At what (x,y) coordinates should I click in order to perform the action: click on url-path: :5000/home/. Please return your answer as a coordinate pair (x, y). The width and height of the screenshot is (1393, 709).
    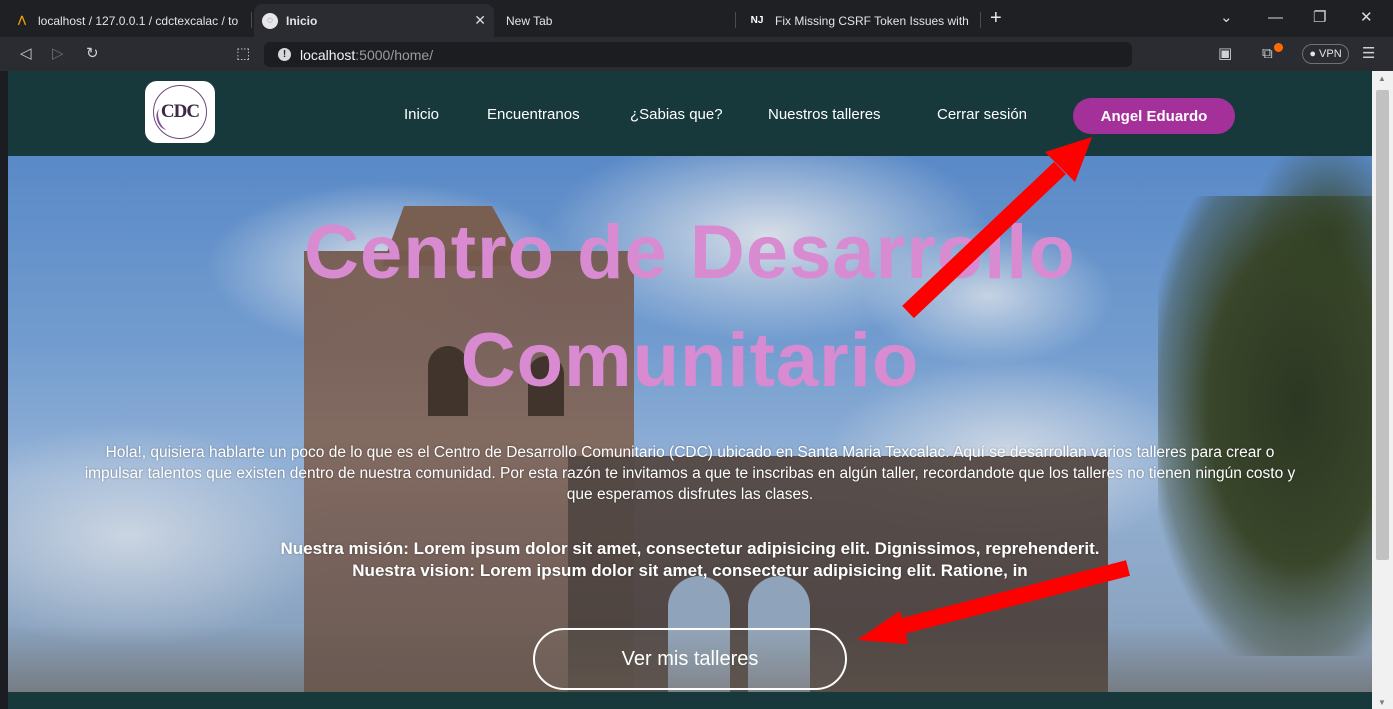
    Looking at the image, I should click on (394, 54).